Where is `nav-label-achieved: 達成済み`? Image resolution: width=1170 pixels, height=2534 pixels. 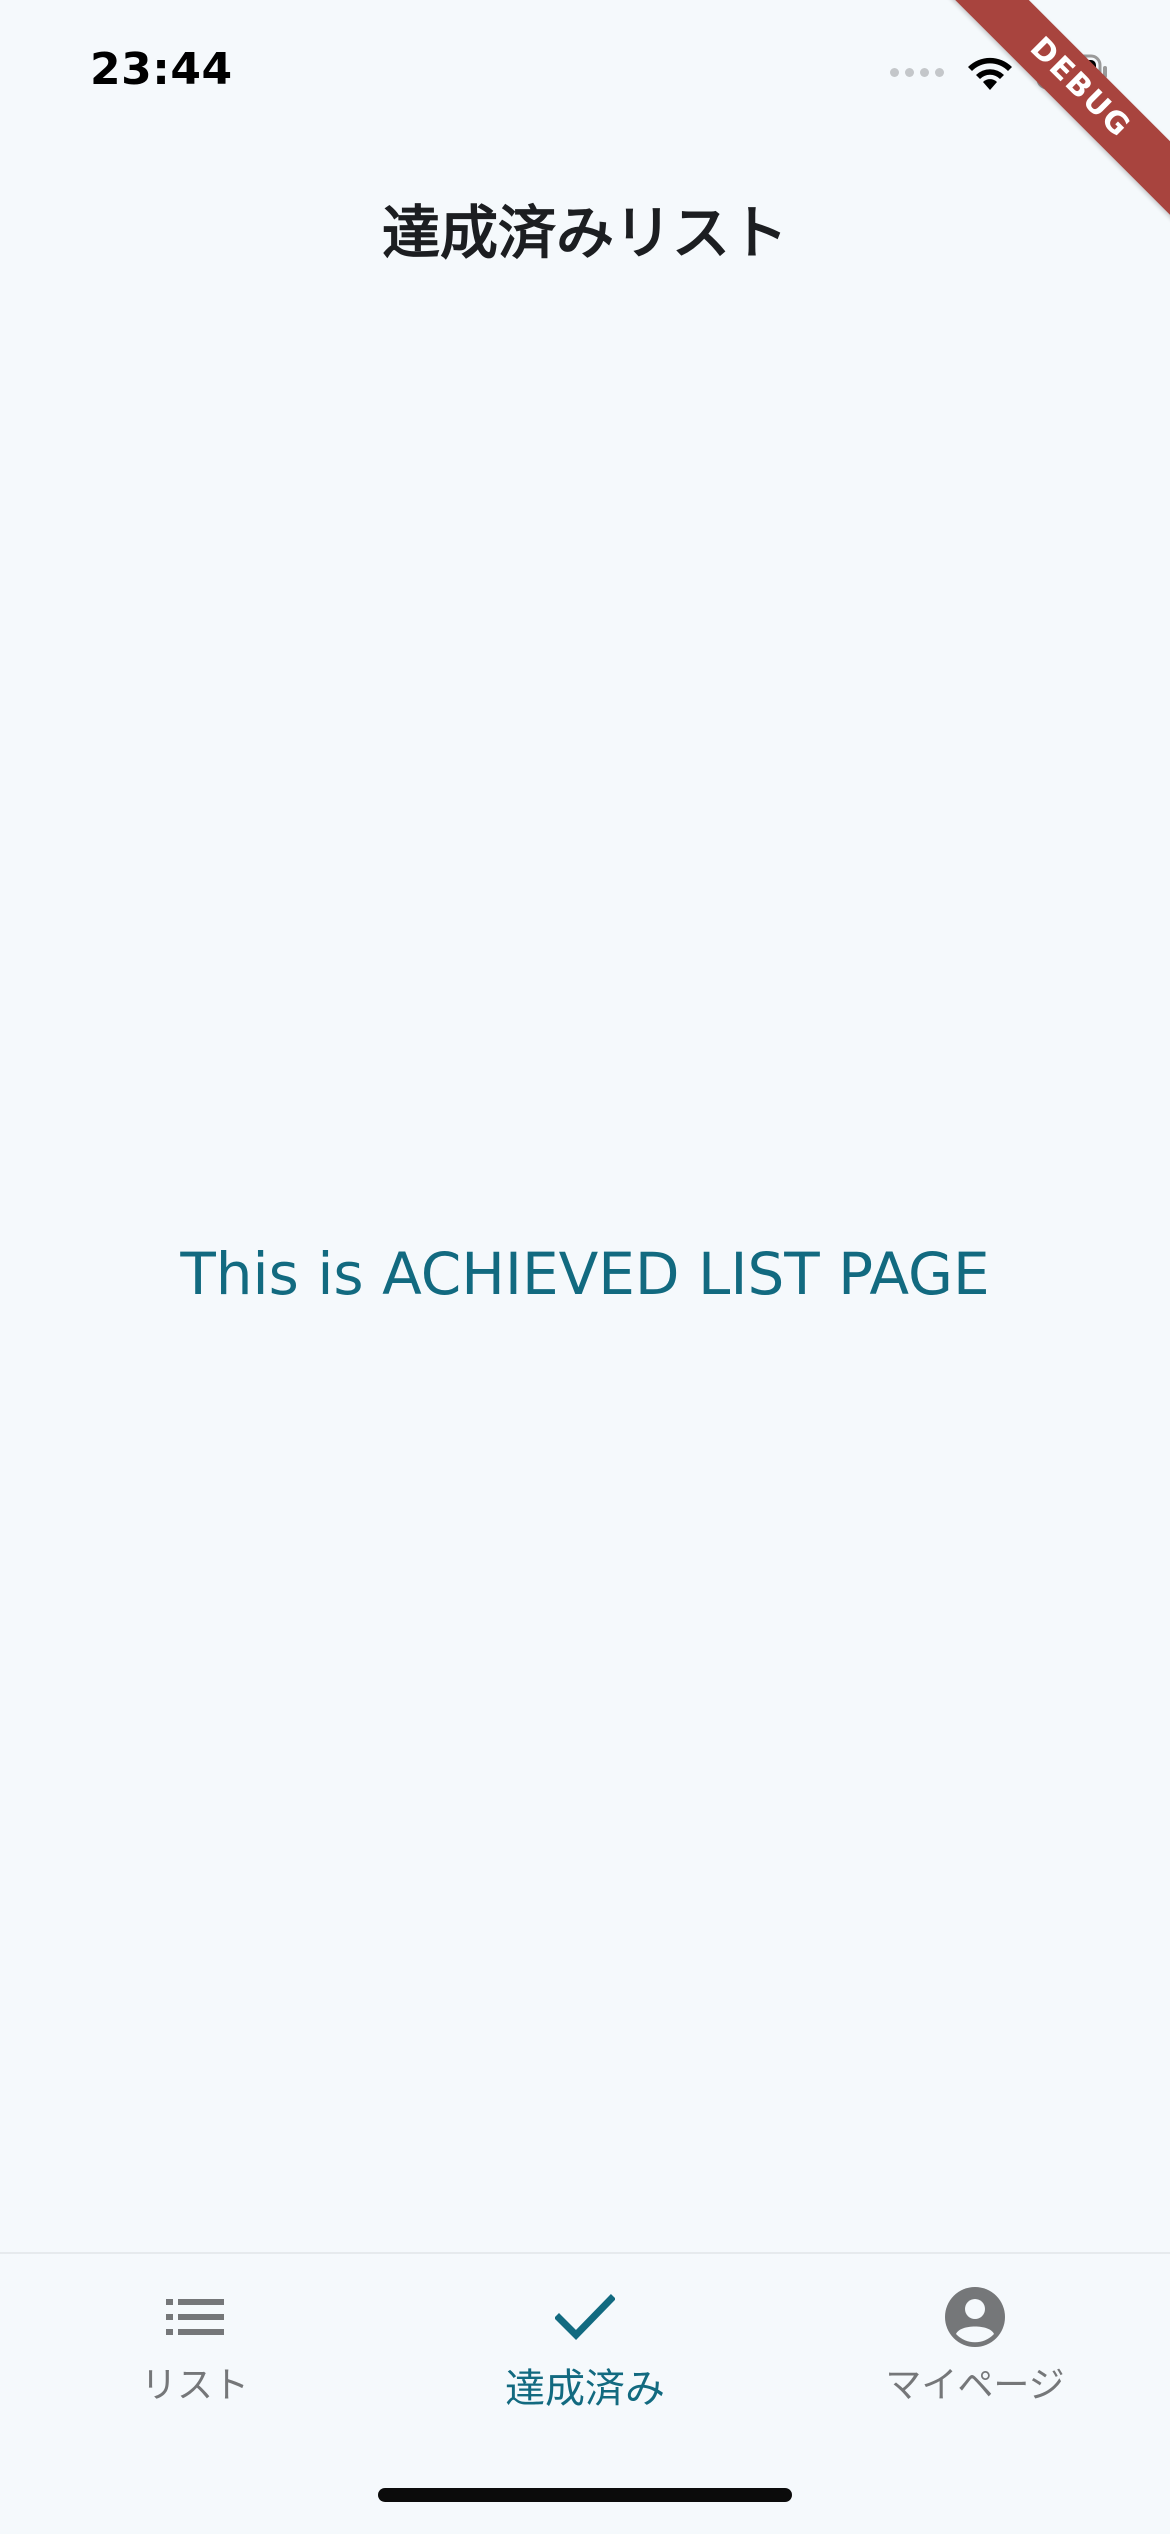
nav-label-achieved: 達成済み is located at coordinates (585, 2389).